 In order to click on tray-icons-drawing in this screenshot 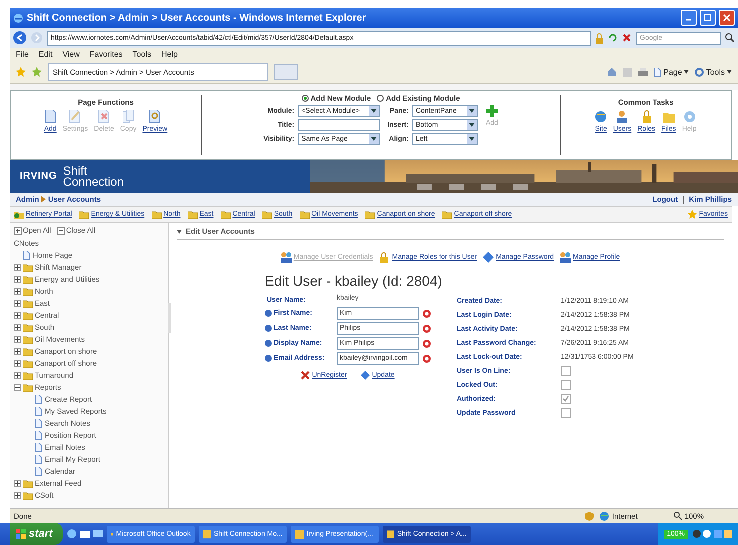, I will do `click(712, 534)`.